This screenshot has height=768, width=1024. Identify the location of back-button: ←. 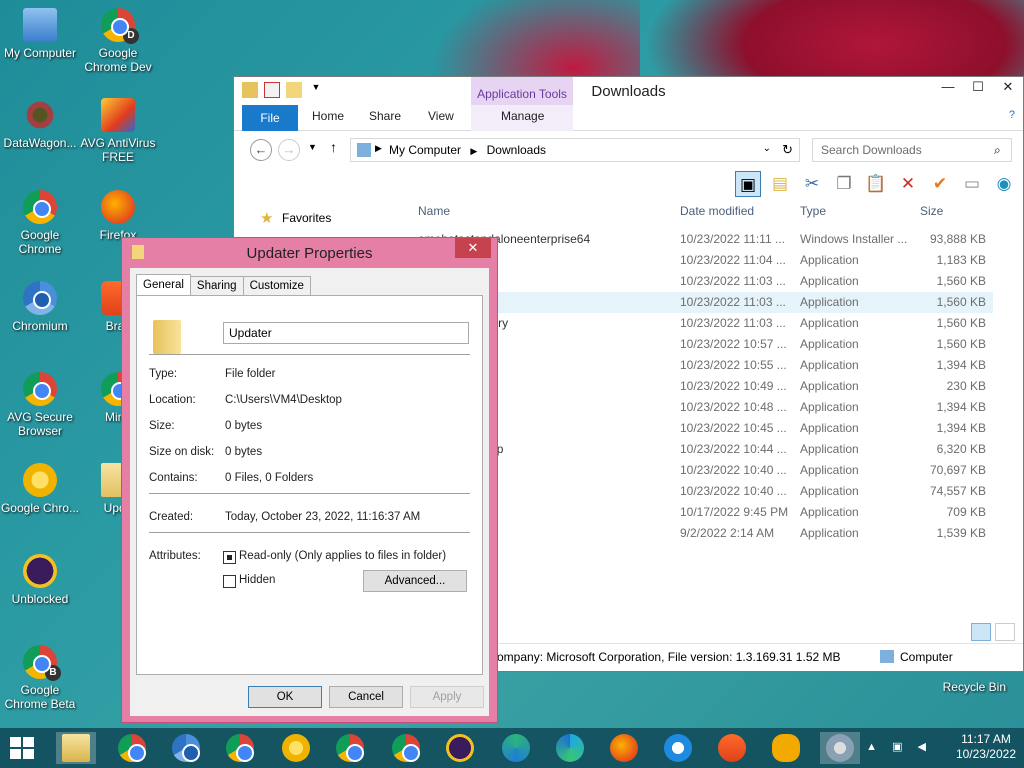
(261, 150).